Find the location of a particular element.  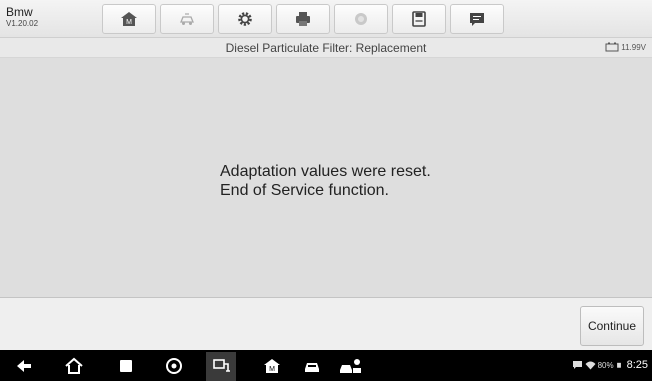

car-battery-icon is located at coordinates (612, 47).